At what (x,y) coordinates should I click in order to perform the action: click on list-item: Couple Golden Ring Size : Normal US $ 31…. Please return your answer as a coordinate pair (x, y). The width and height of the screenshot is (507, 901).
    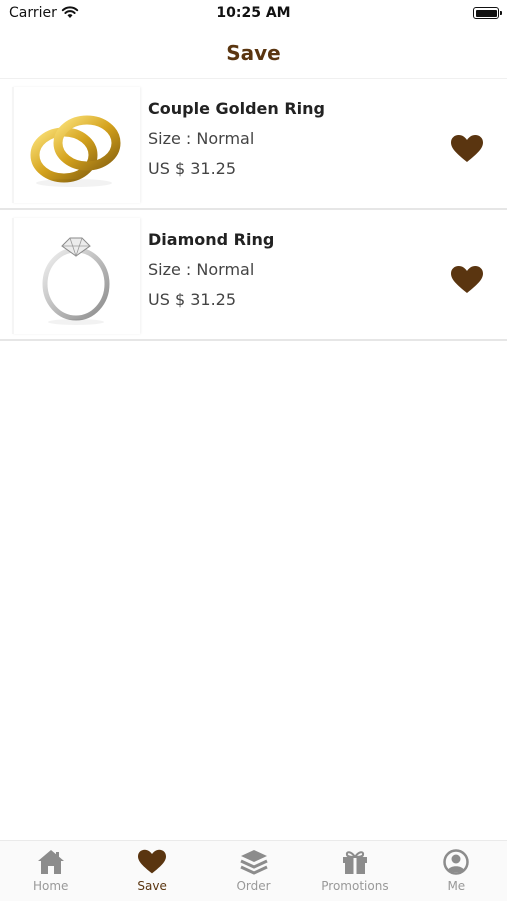
    Looking at the image, I should click on (253, 144).